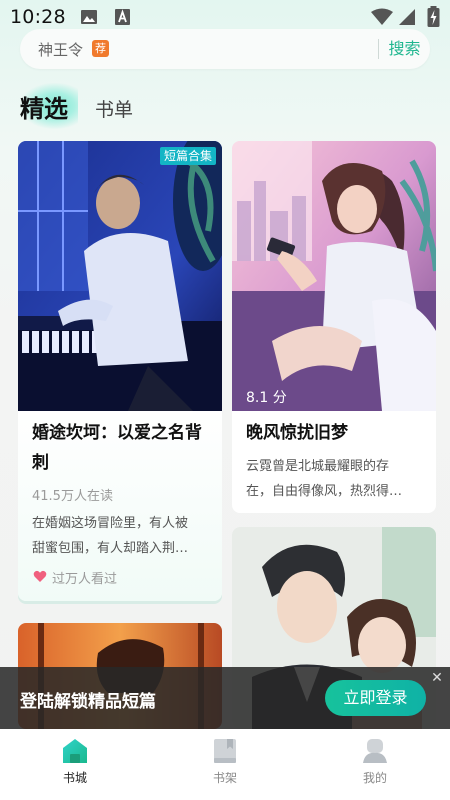 The width and height of the screenshot is (450, 800). Describe the element at coordinates (89, 17) in the screenshot. I see `image-notification-icon` at that location.